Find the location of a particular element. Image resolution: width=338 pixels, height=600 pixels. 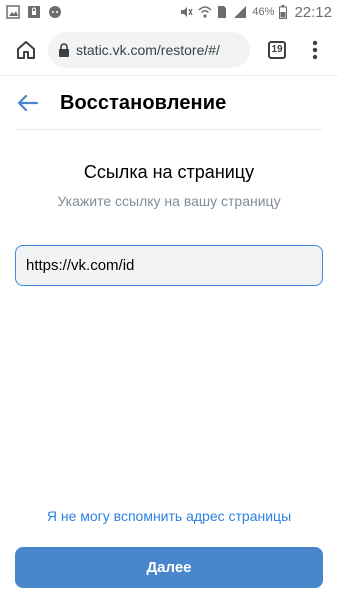

notification-icons is located at coordinates (34, 12).